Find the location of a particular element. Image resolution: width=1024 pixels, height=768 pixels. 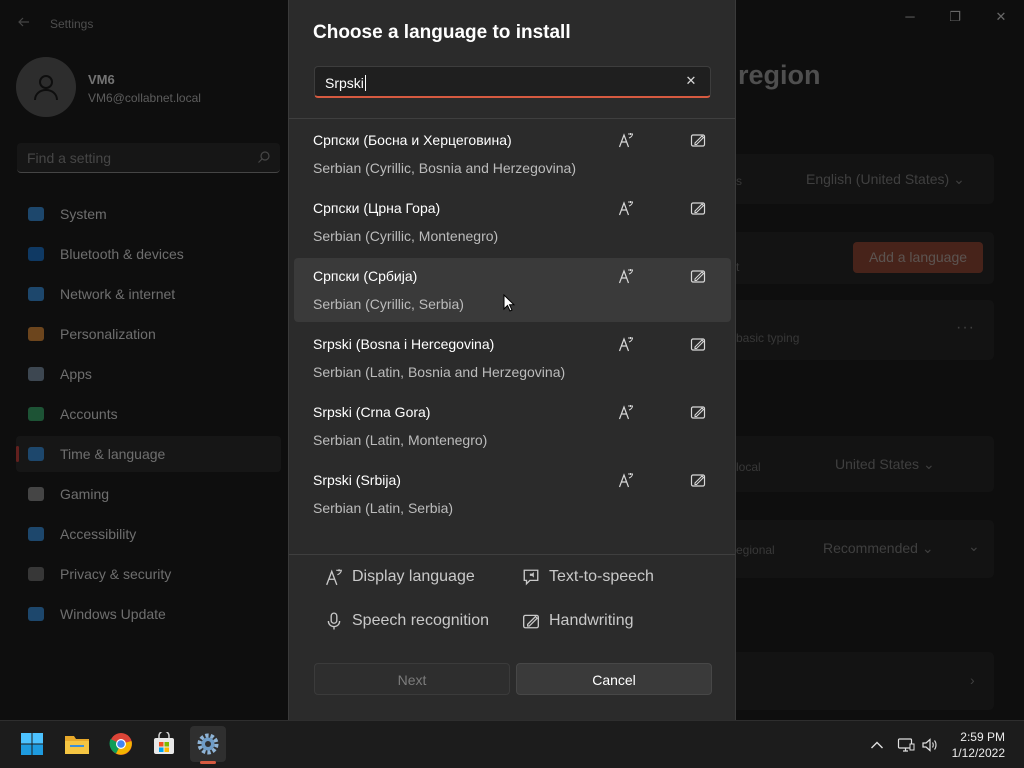

file-explorer-button is located at coordinates (77, 744).